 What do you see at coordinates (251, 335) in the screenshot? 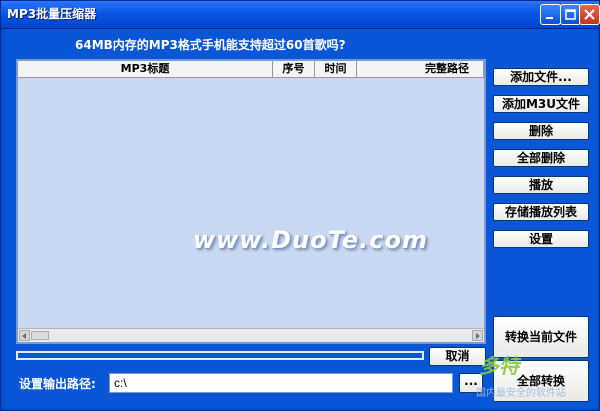
I see `horizontal-scrollbar` at bounding box center [251, 335].